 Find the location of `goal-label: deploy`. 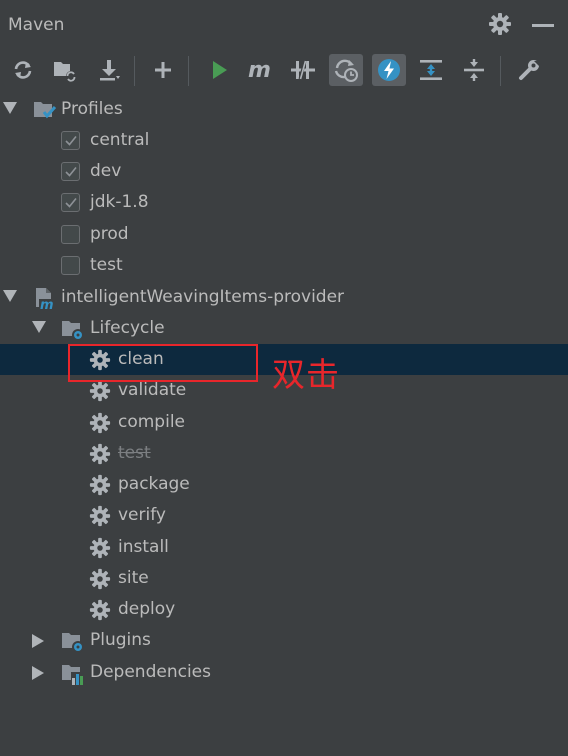

goal-label: deploy is located at coordinates (147, 609).